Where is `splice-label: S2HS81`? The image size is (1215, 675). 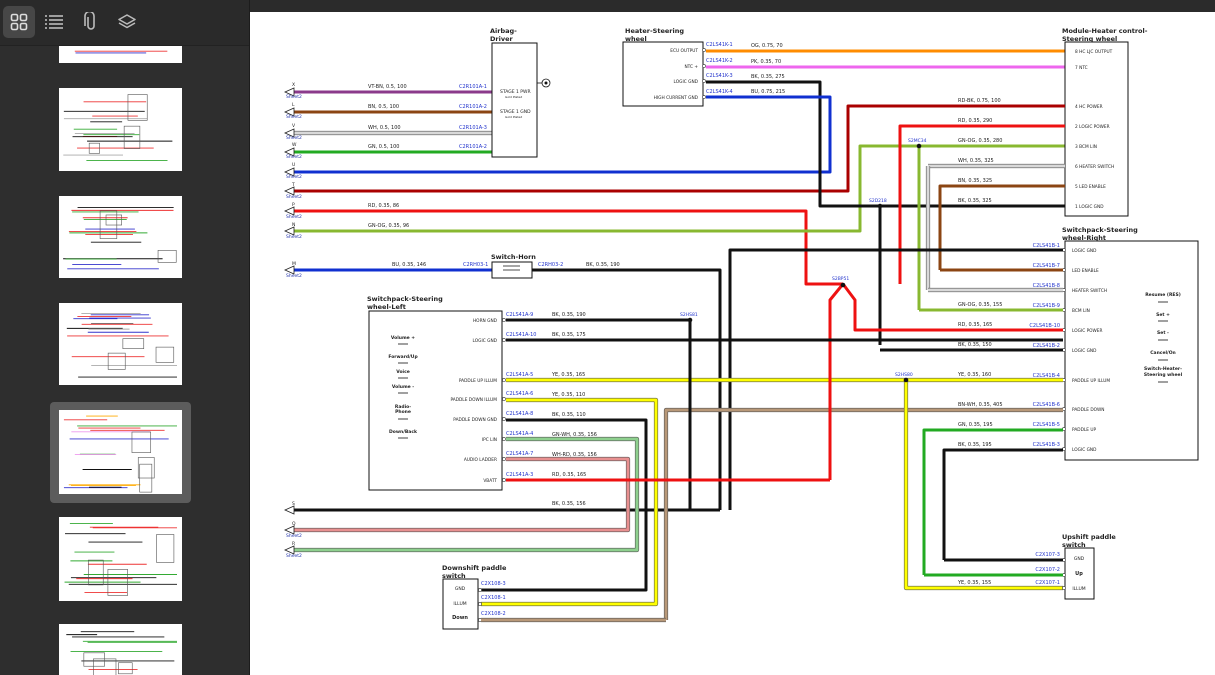
splice-label: S2HS81 is located at coordinates (689, 315).